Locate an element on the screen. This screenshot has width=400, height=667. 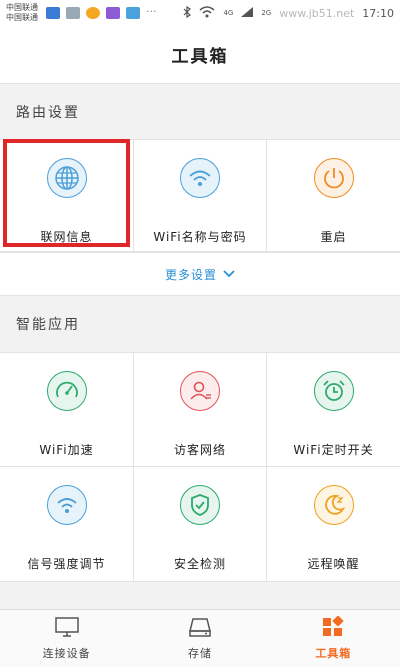
remote-wake-button: 远程唤醒 is located at coordinates (333, 524).